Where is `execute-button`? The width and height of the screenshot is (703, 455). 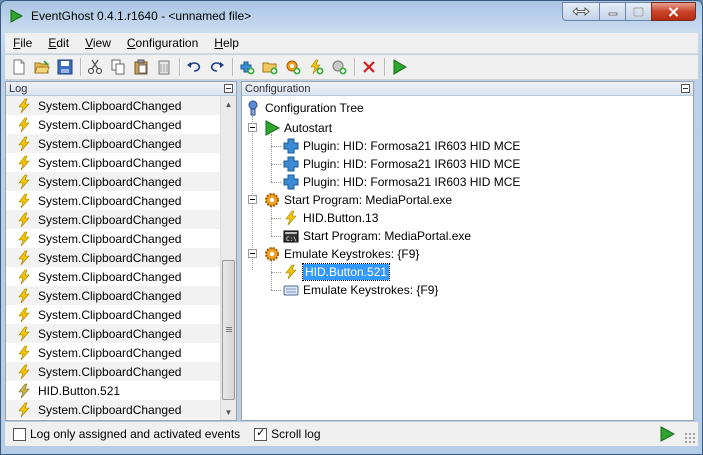 execute-button is located at coordinates (399, 67).